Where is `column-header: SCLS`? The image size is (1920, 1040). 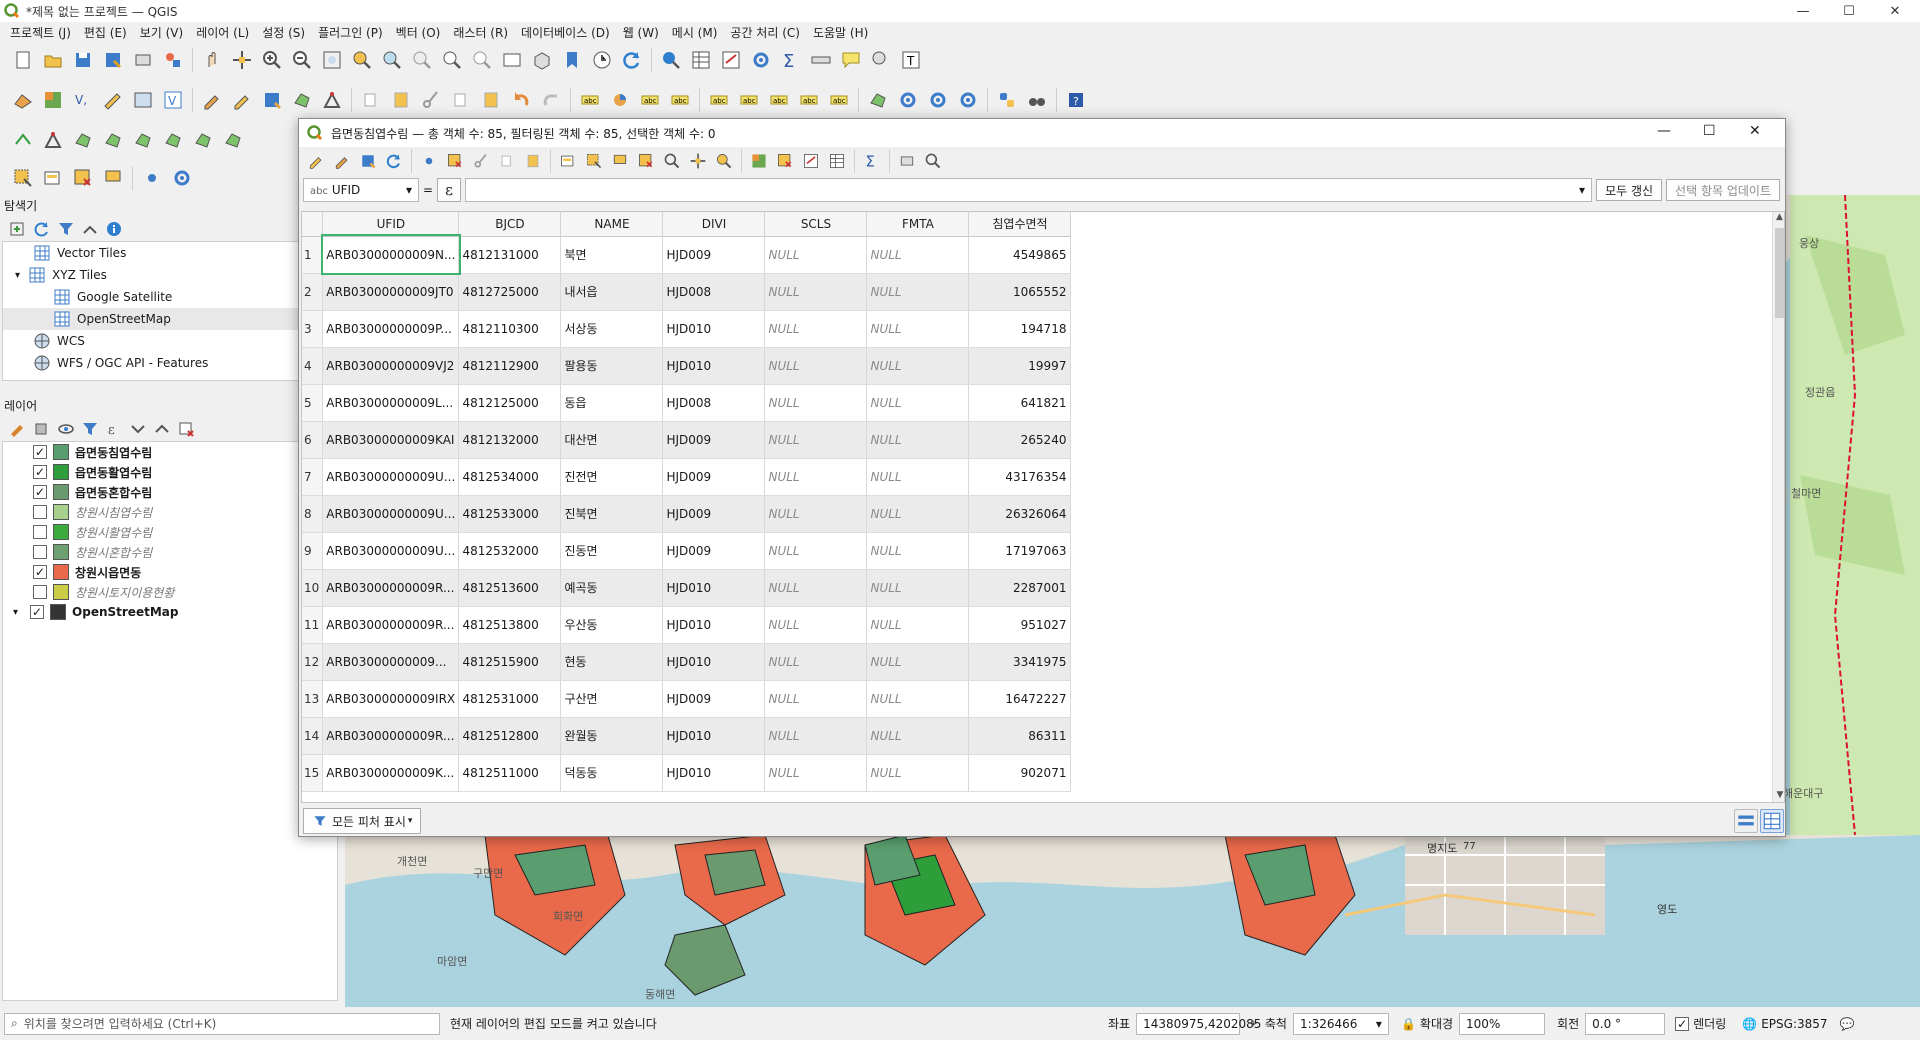 column-header: SCLS is located at coordinates (816, 224).